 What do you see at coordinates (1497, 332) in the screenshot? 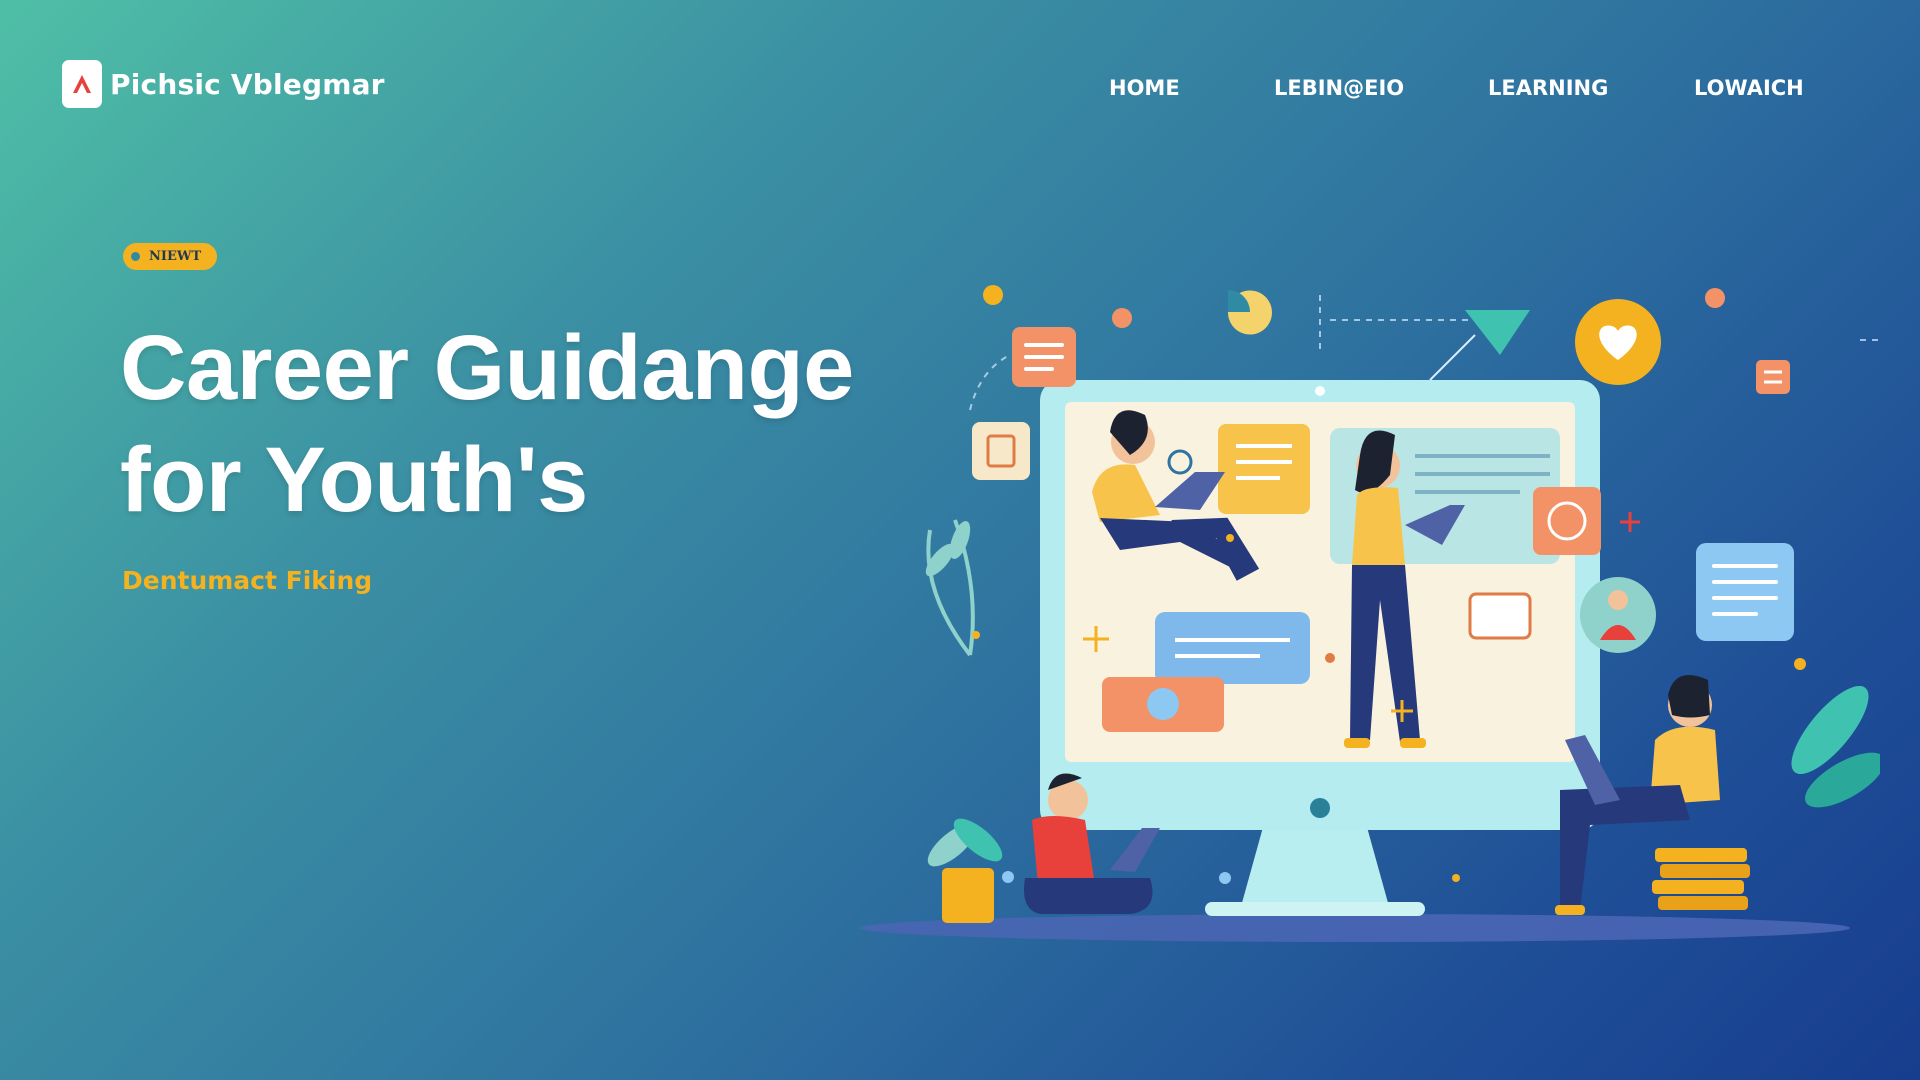
I see `paper-plane-icon` at bounding box center [1497, 332].